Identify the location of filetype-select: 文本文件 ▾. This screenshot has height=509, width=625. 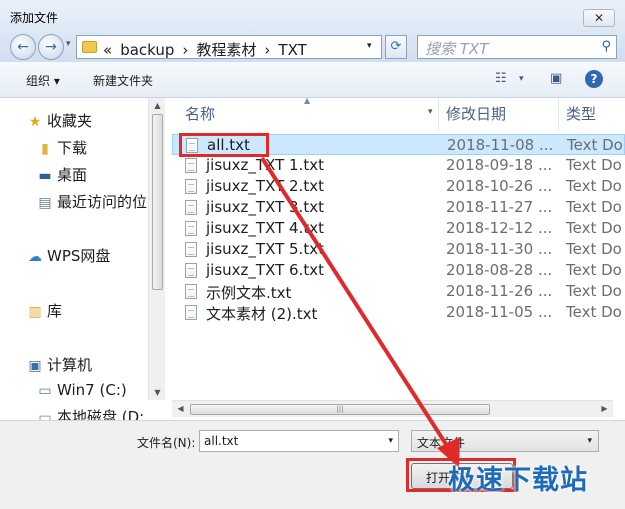
(505, 441).